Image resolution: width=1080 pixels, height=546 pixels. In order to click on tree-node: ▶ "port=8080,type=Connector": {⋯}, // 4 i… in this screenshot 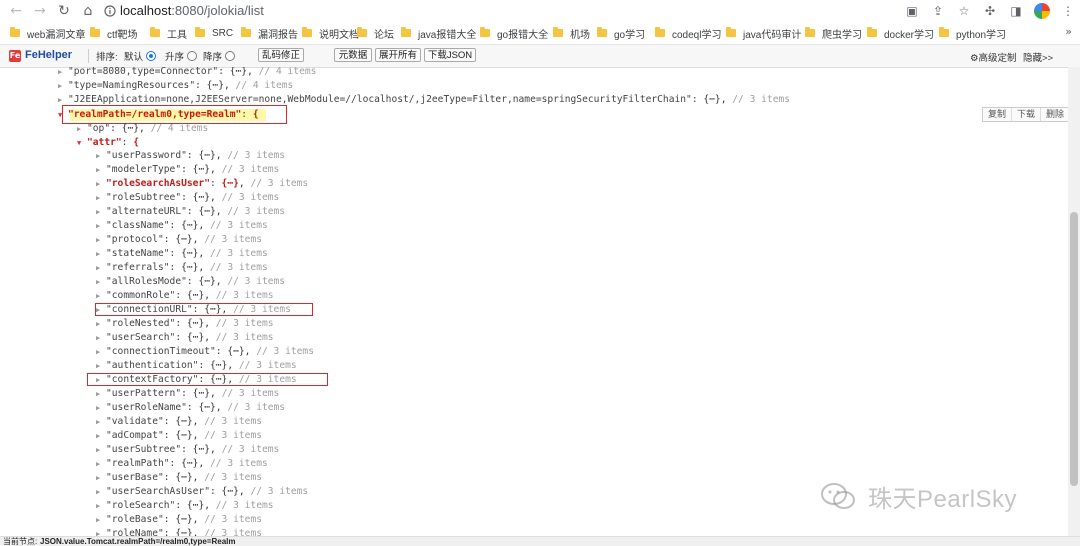, I will do `click(187, 73)`.